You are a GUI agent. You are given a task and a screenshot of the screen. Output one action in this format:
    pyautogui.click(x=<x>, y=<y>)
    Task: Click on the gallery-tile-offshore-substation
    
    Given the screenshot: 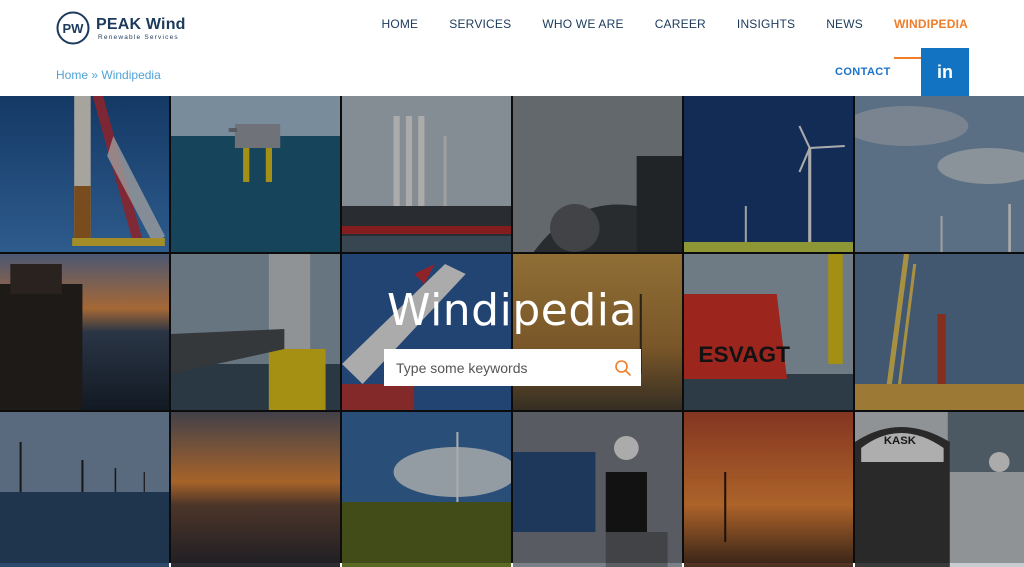 What is the action you would take?
    pyautogui.click(x=255, y=174)
    